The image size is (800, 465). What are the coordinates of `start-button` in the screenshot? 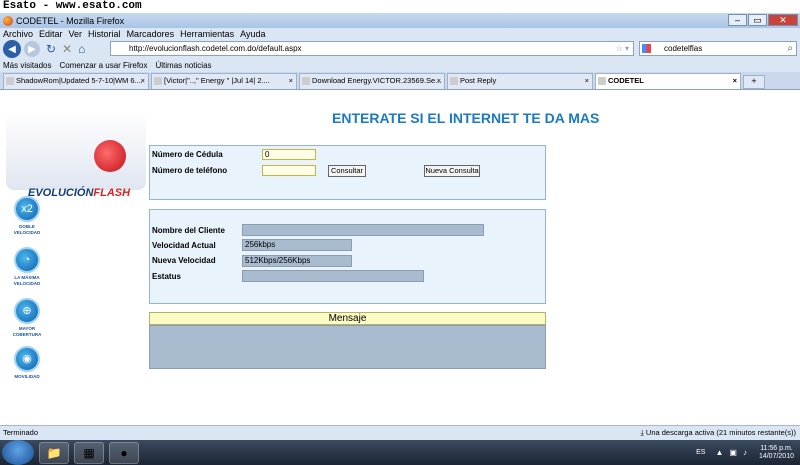 It's located at (18, 452).